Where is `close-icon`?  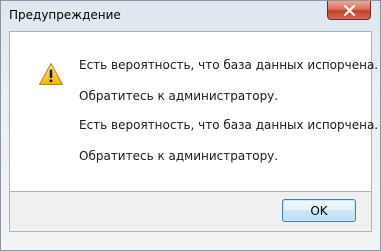
close-icon is located at coordinates (349, 10).